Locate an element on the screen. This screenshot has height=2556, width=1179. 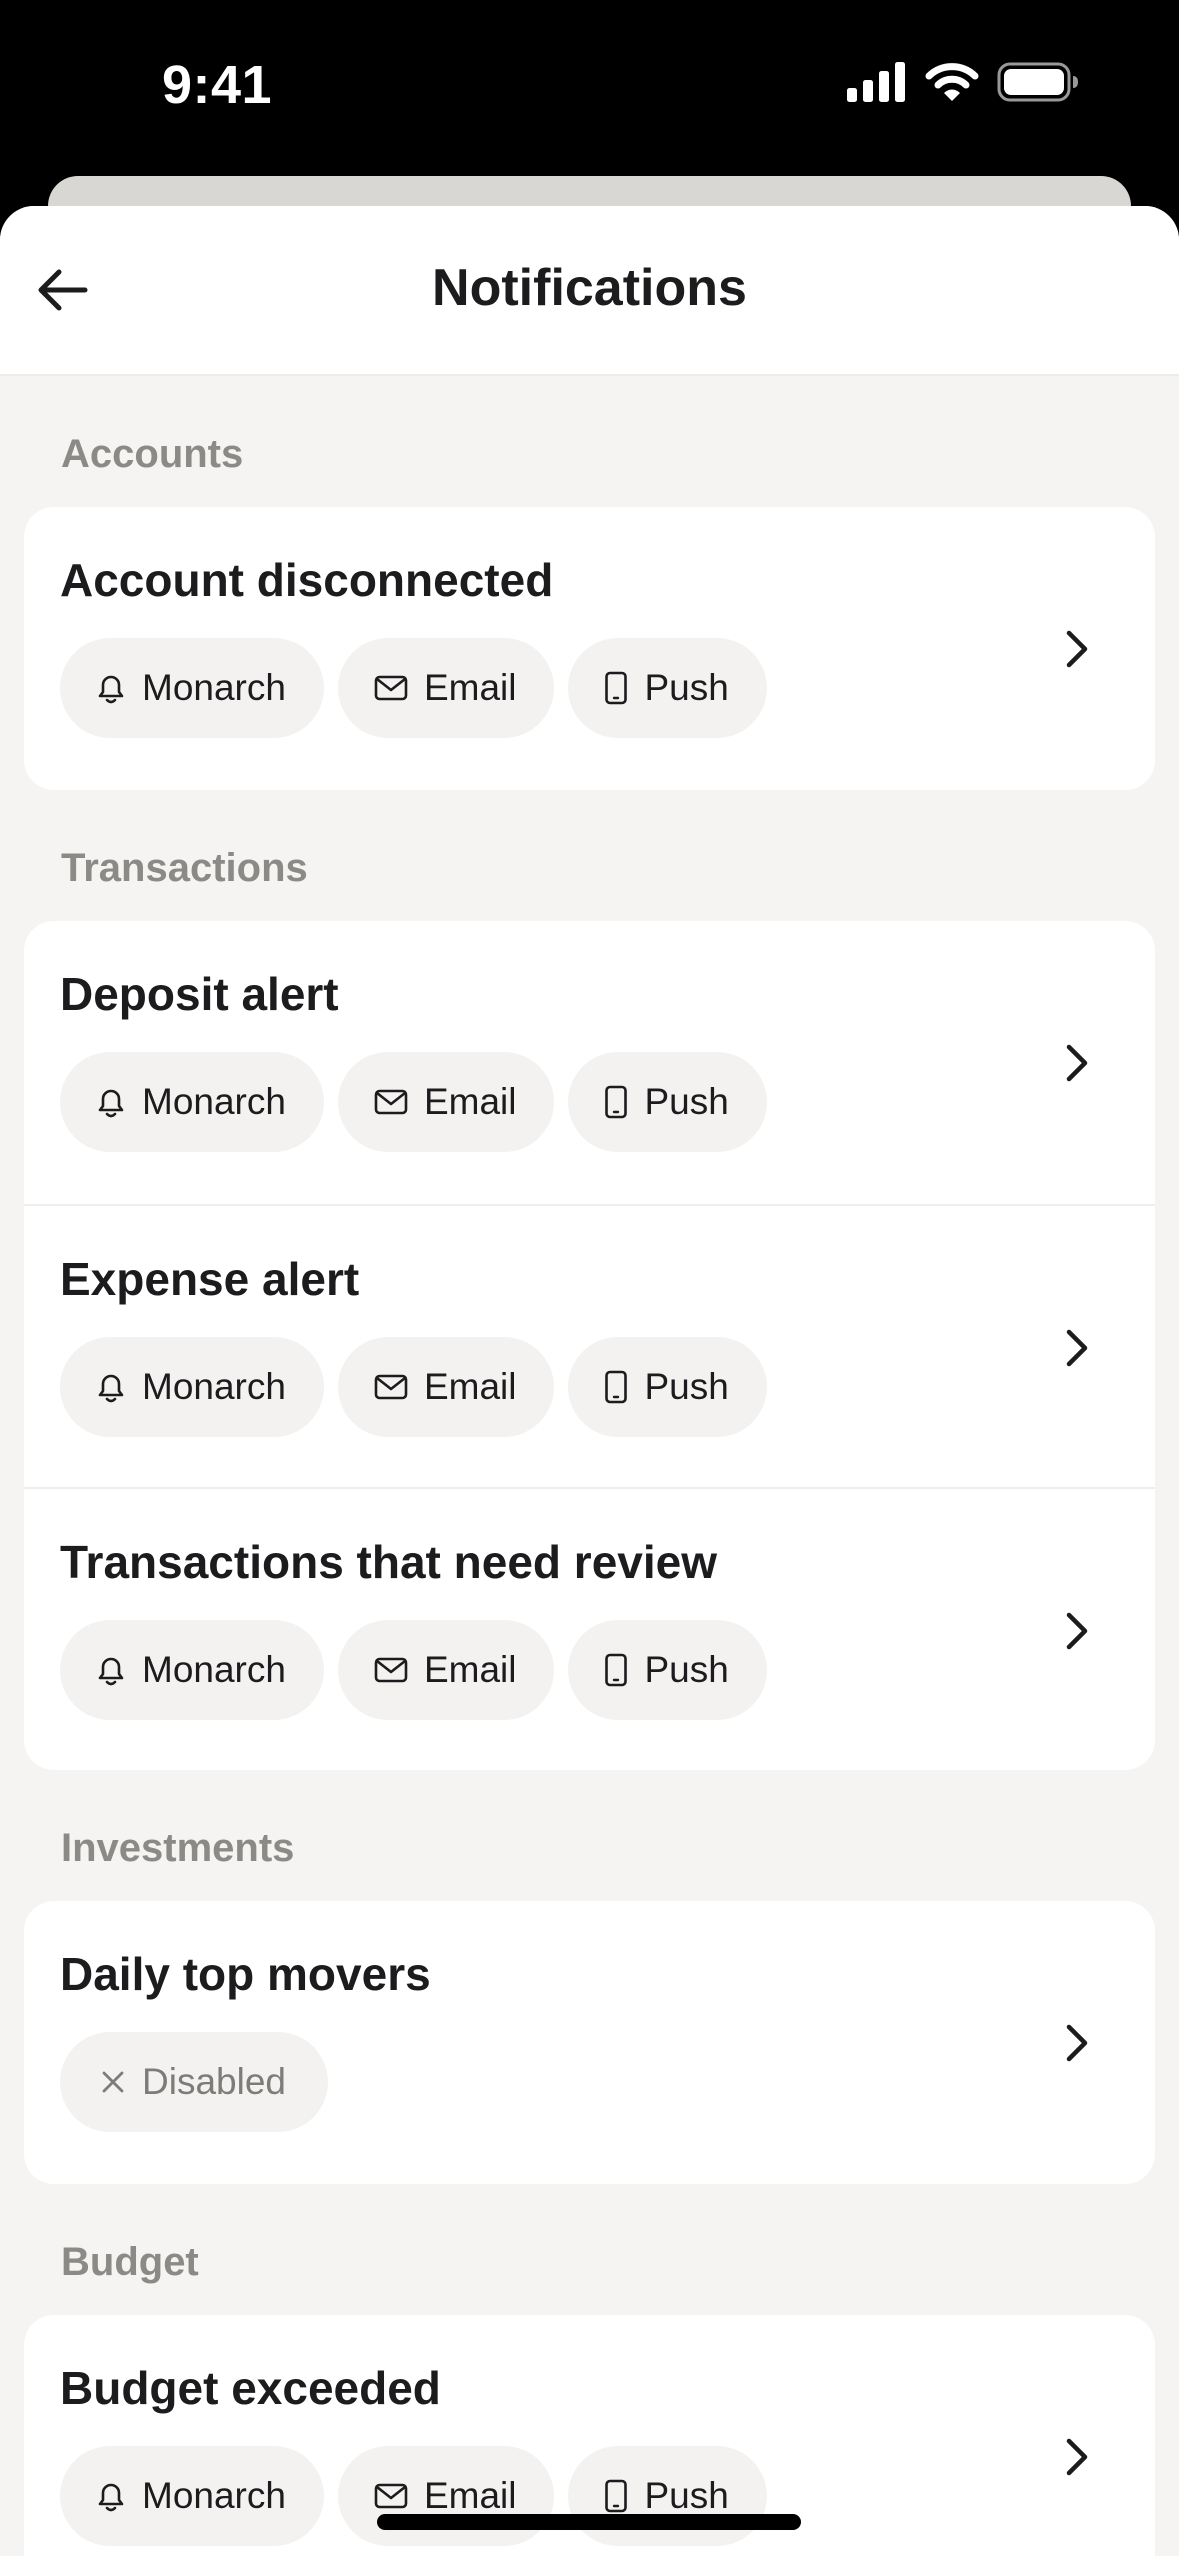
section-title-investments: Investments is located at coordinates (178, 1848).